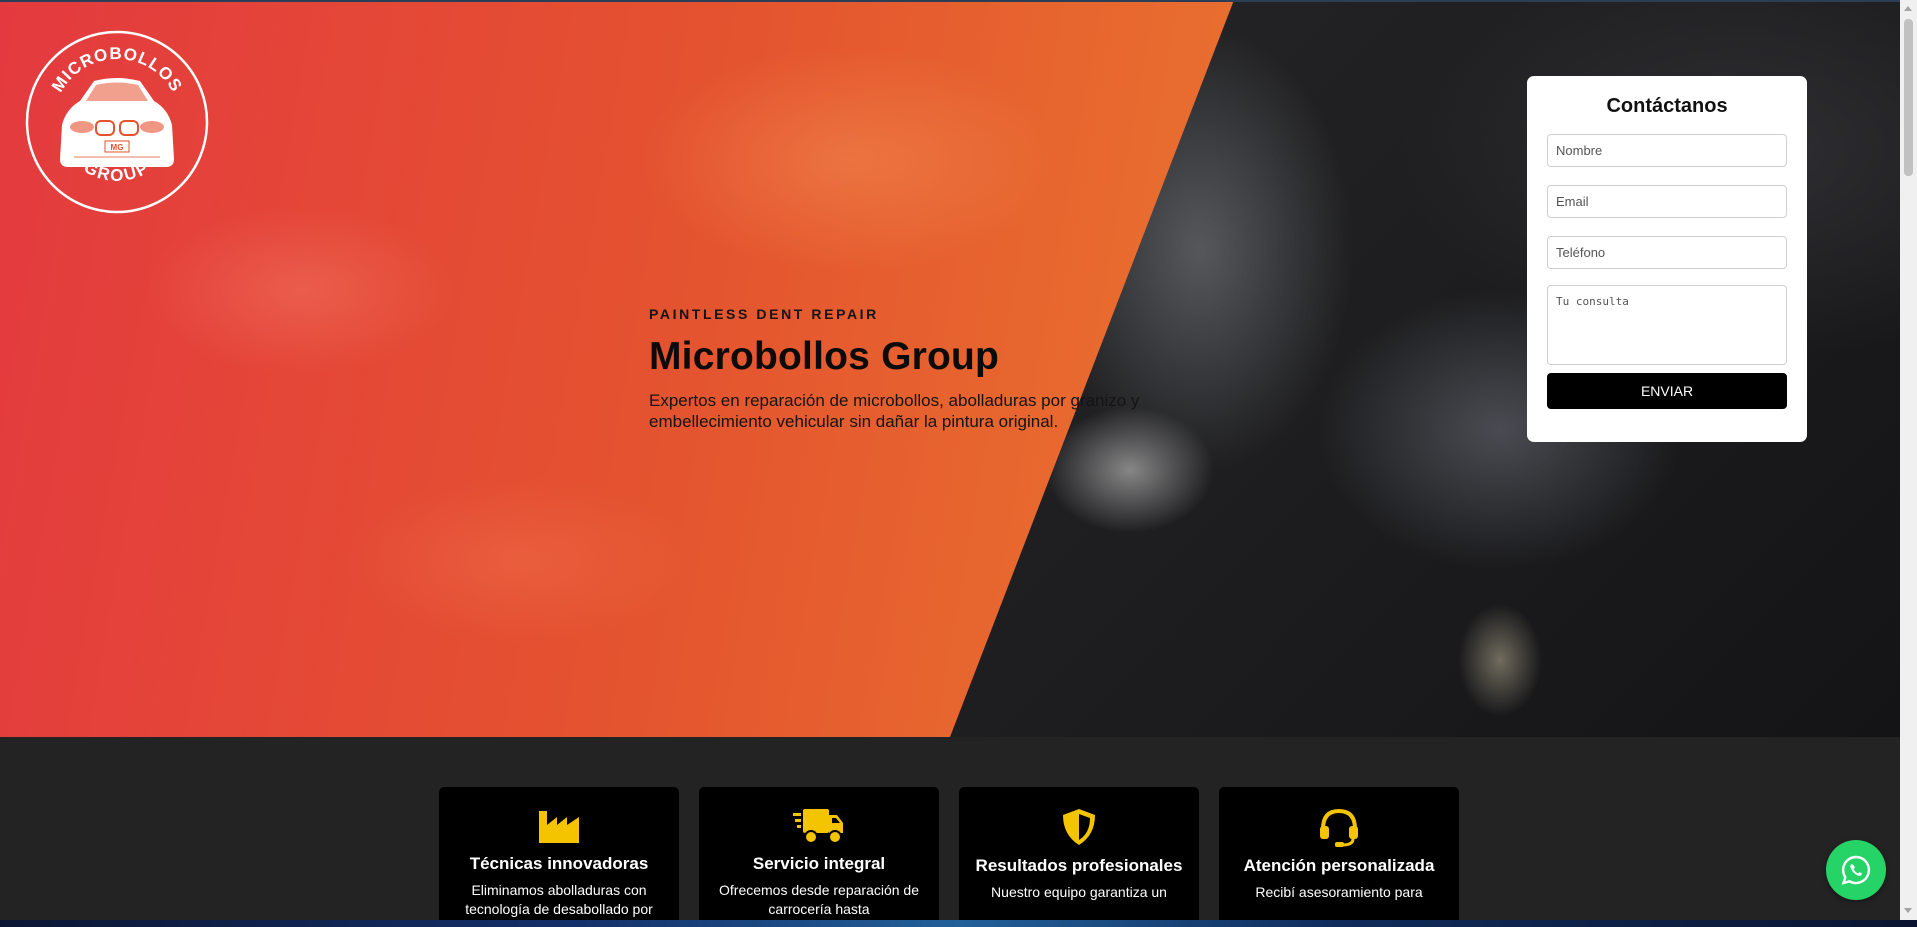  Describe the element at coordinates (559, 863) in the screenshot. I see `feature-title: Técnicas innovadoras` at that location.